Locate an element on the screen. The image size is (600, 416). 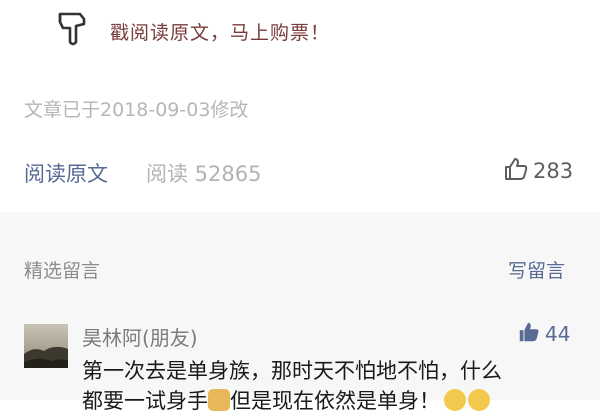
modified-date-text: 文章已于2018-09-03修改 is located at coordinates (136, 110).